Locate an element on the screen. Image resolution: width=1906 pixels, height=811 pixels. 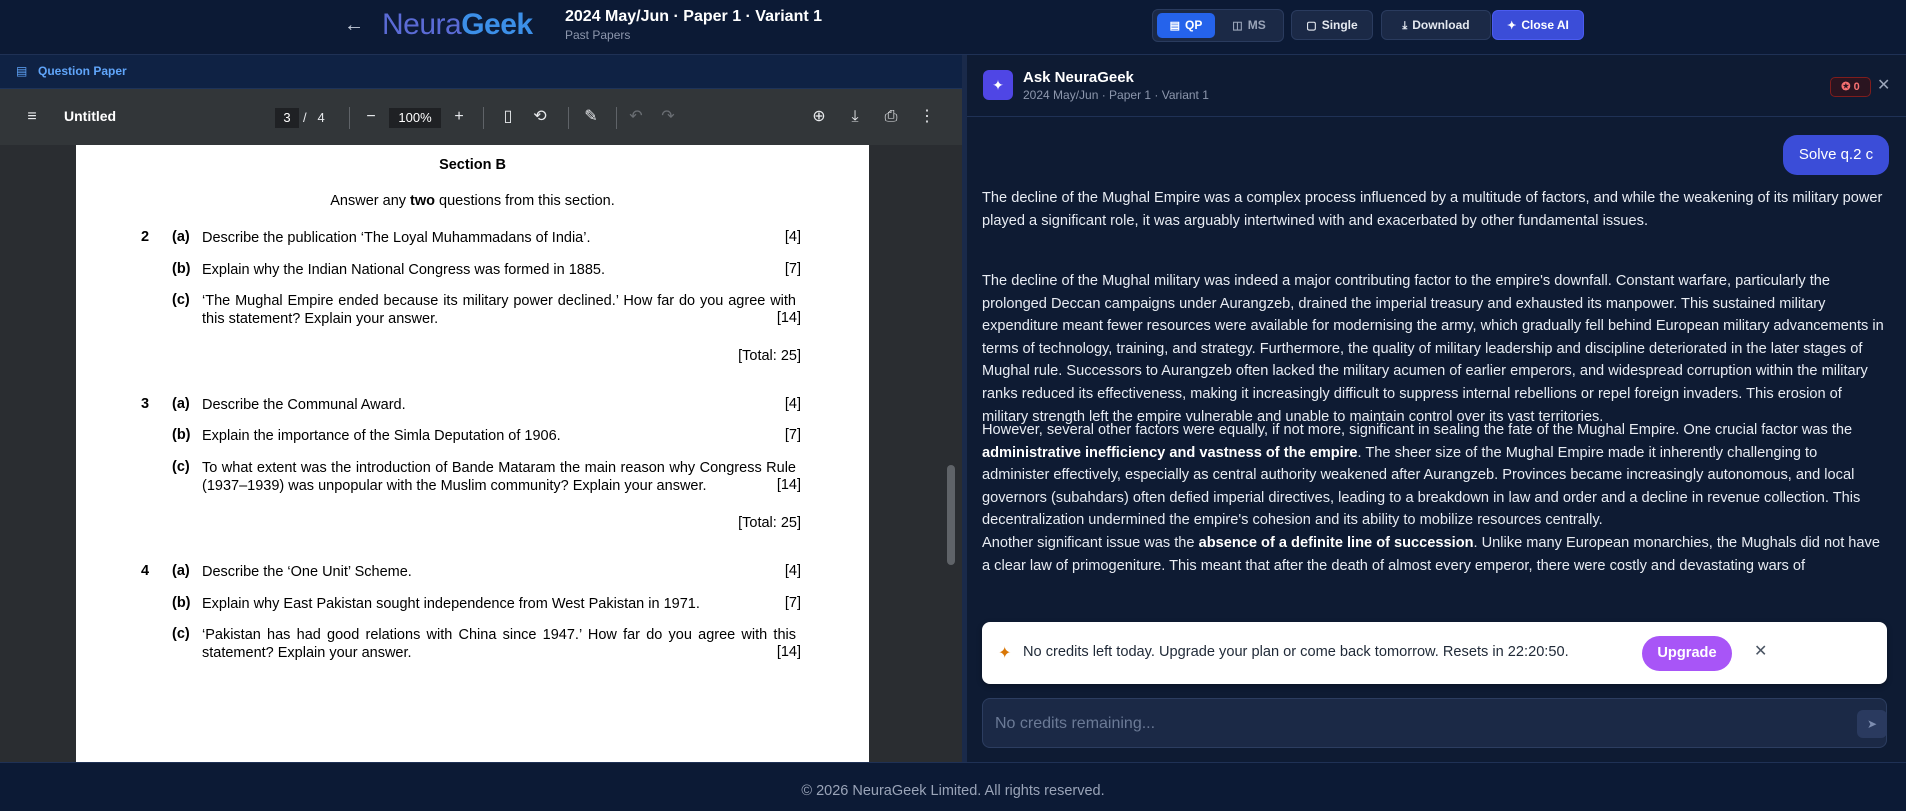
question-paper-label: Question Paper is located at coordinates (82, 71).